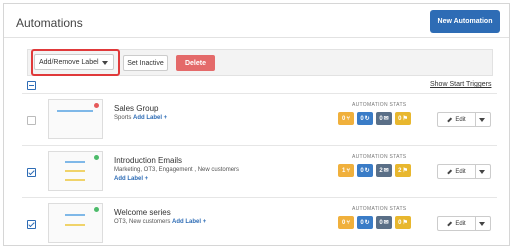 This screenshot has height=249, width=514. Describe the element at coordinates (260, 62) in the screenshot. I see `bulk-actions-toolbar: Add/Remove Label Set Inactive Delete` at that location.